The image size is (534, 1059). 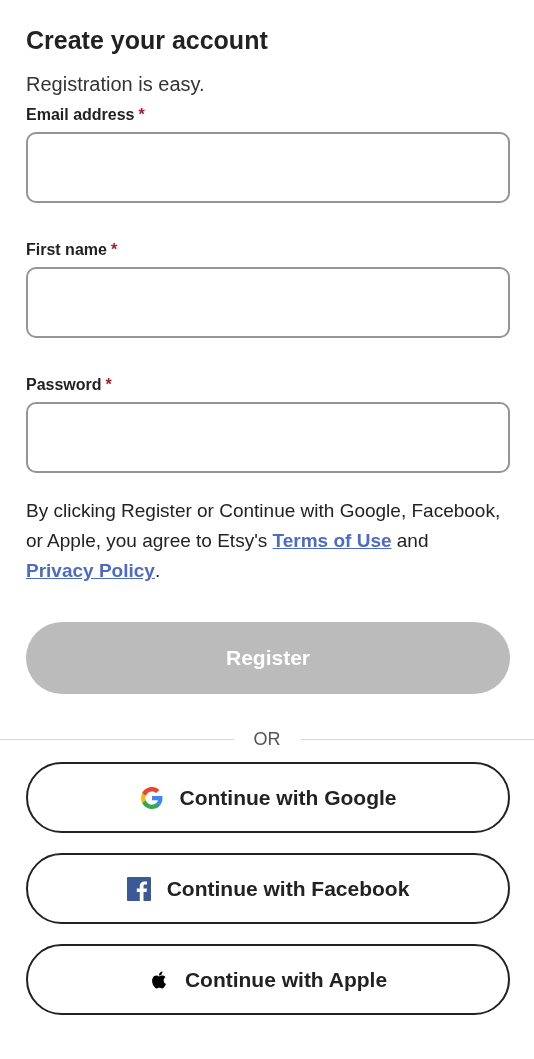 What do you see at coordinates (90, 570) in the screenshot?
I see `link: Privacy Policy` at bounding box center [90, 570].